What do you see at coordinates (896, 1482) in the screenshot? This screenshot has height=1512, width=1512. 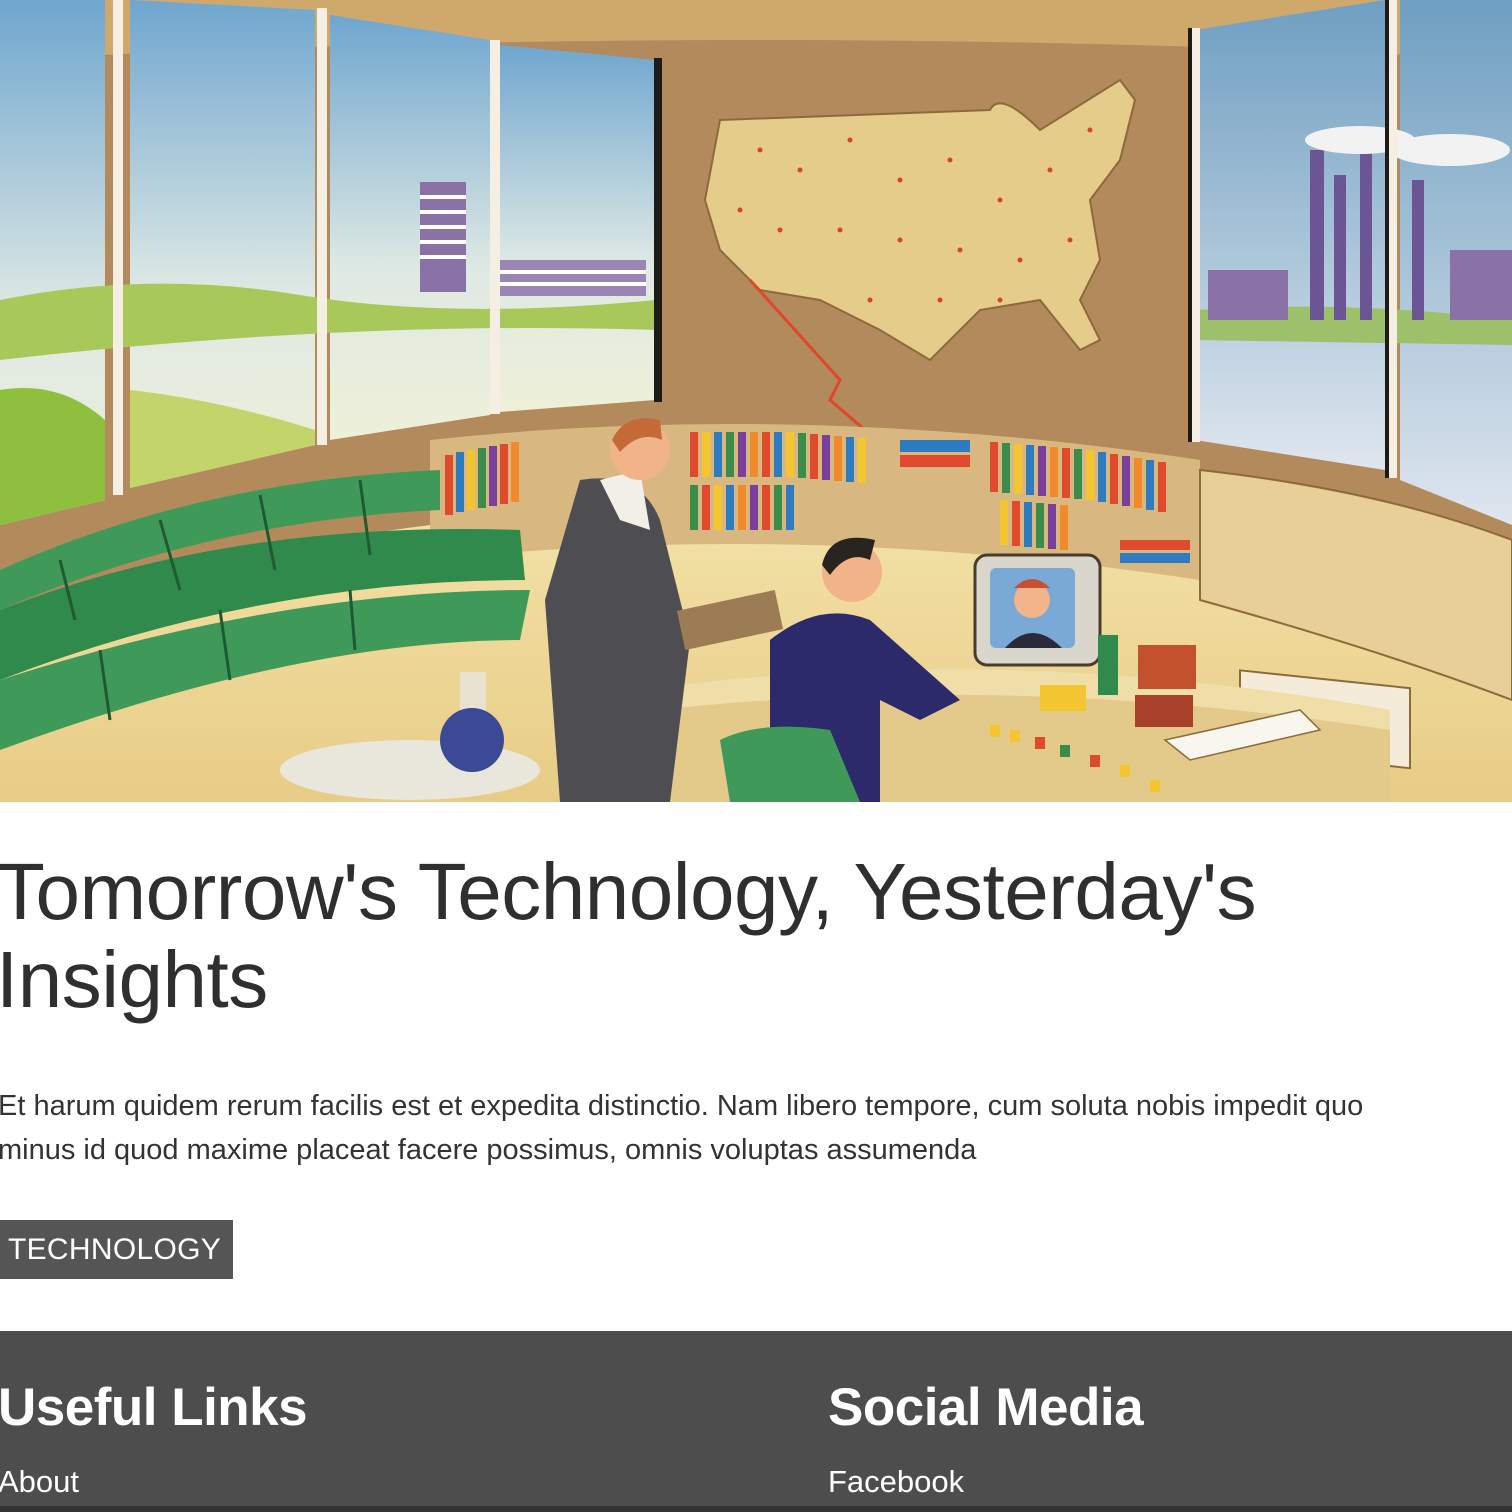 I see `footer-link-facebook: Facebook` at bounding box center [896, 1482].